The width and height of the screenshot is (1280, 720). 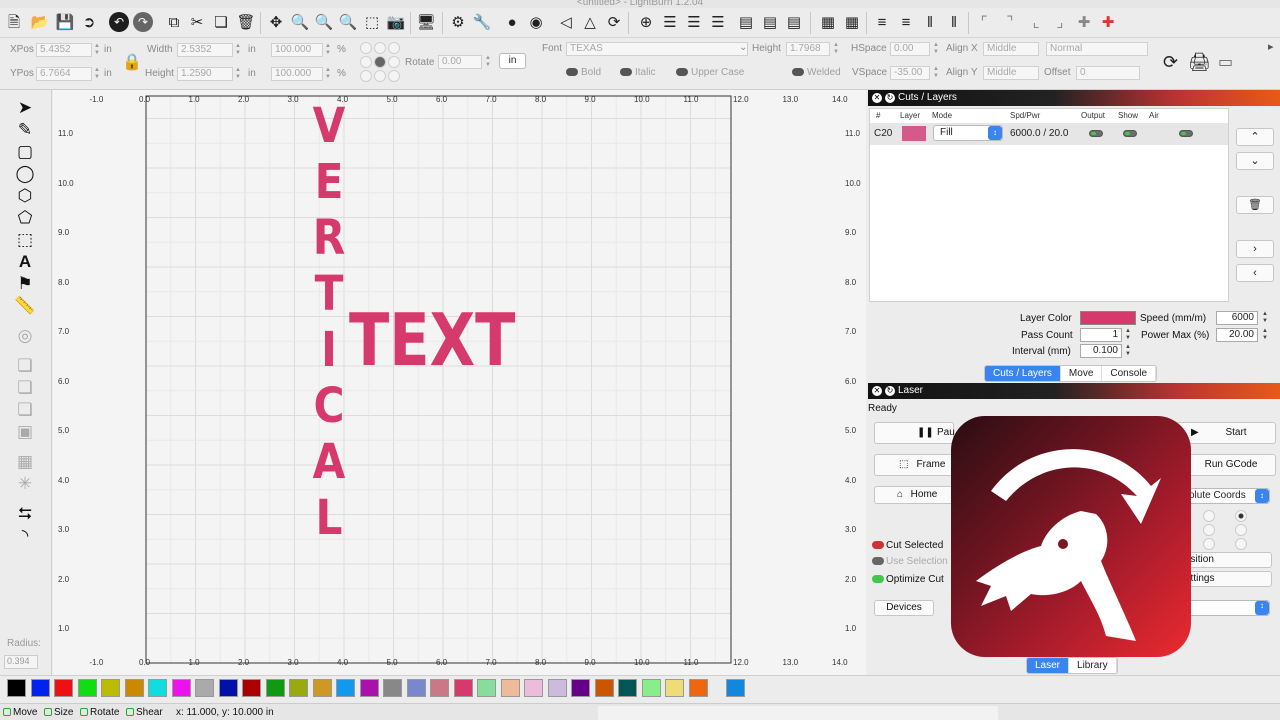 I want to click on text-tool-icon: A, so click(x=25, y=262).